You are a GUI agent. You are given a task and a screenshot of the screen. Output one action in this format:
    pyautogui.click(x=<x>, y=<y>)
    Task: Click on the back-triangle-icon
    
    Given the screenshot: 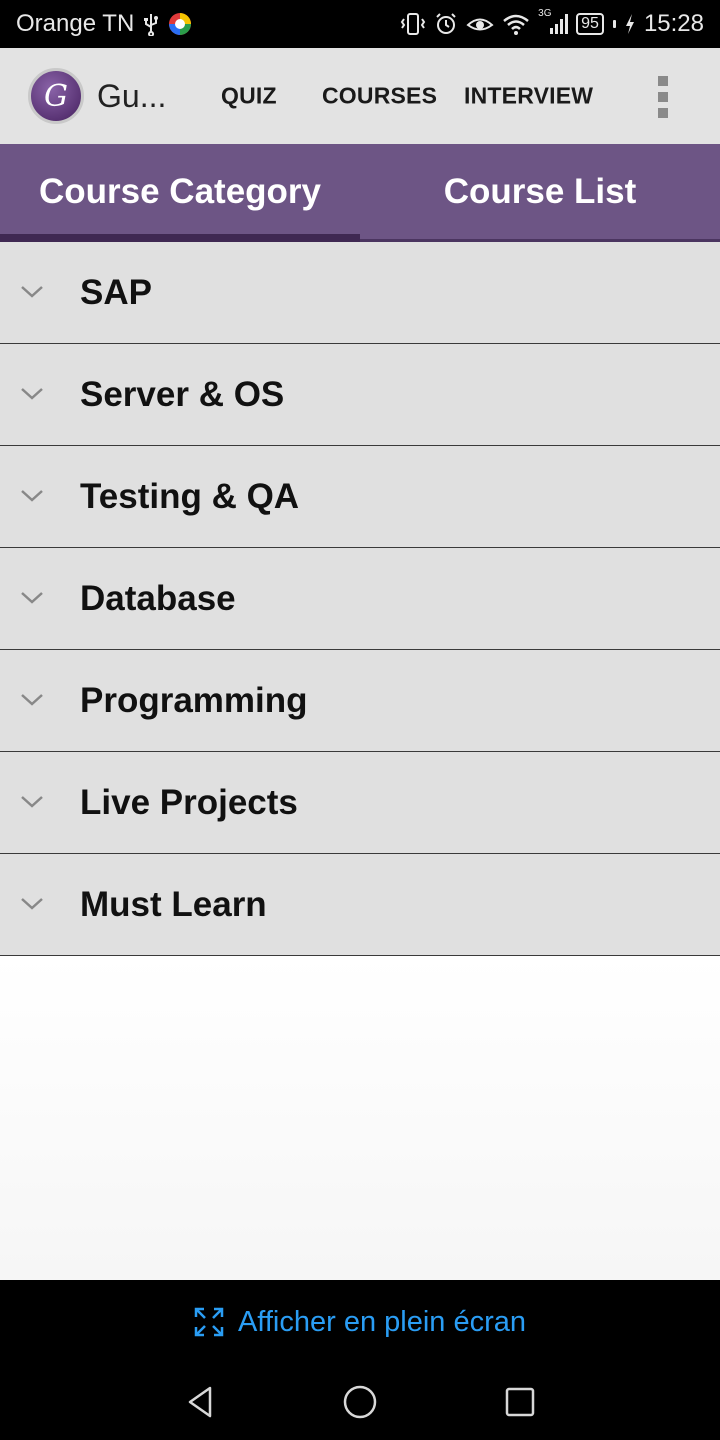 What is the action you would take?
    pyautogui.click(x=200, y=1402)
    